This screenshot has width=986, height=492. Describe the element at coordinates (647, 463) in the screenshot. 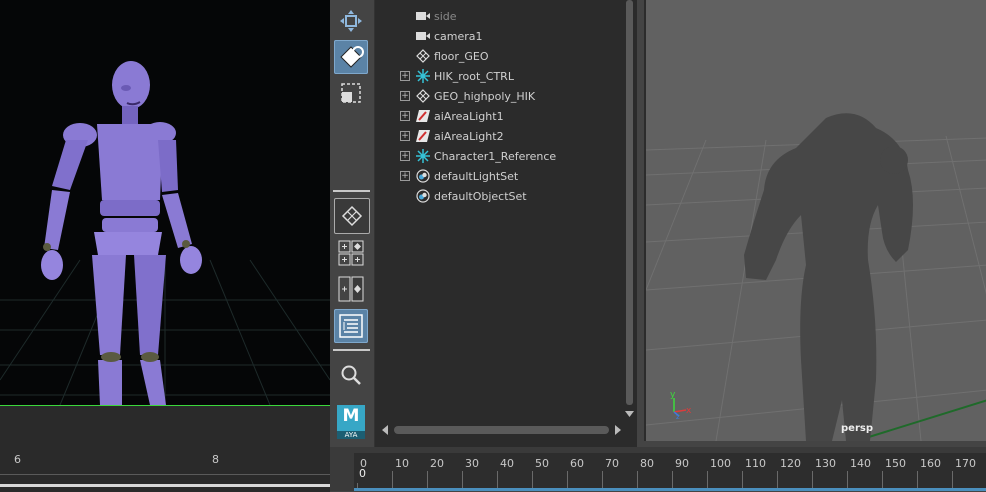

I see `timeline-tick-label: 80` at that location.